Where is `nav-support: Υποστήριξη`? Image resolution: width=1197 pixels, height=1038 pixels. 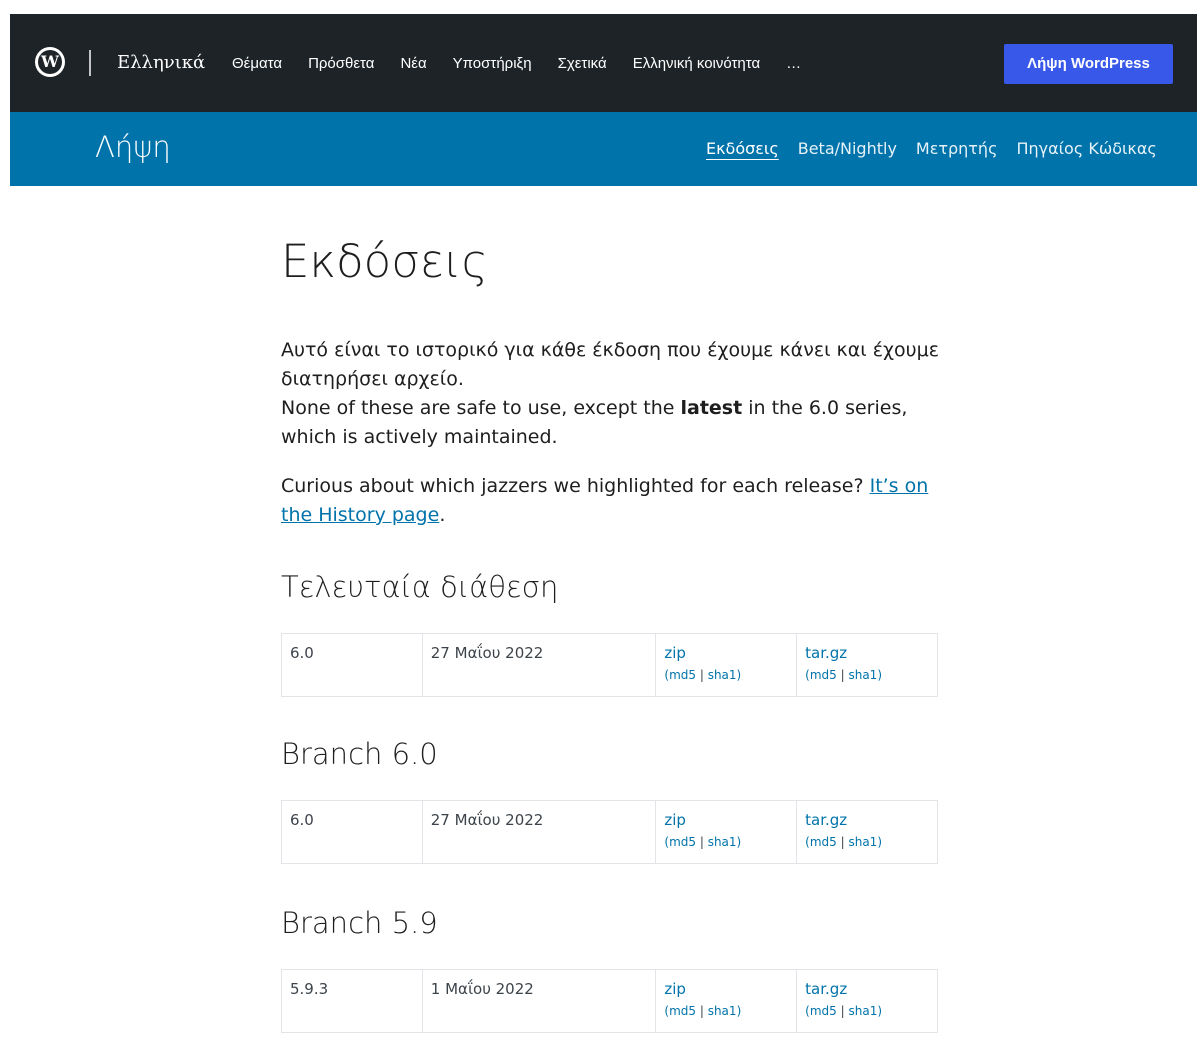 nav-support: Υποστήριξη is located at coordinates (492, 63).